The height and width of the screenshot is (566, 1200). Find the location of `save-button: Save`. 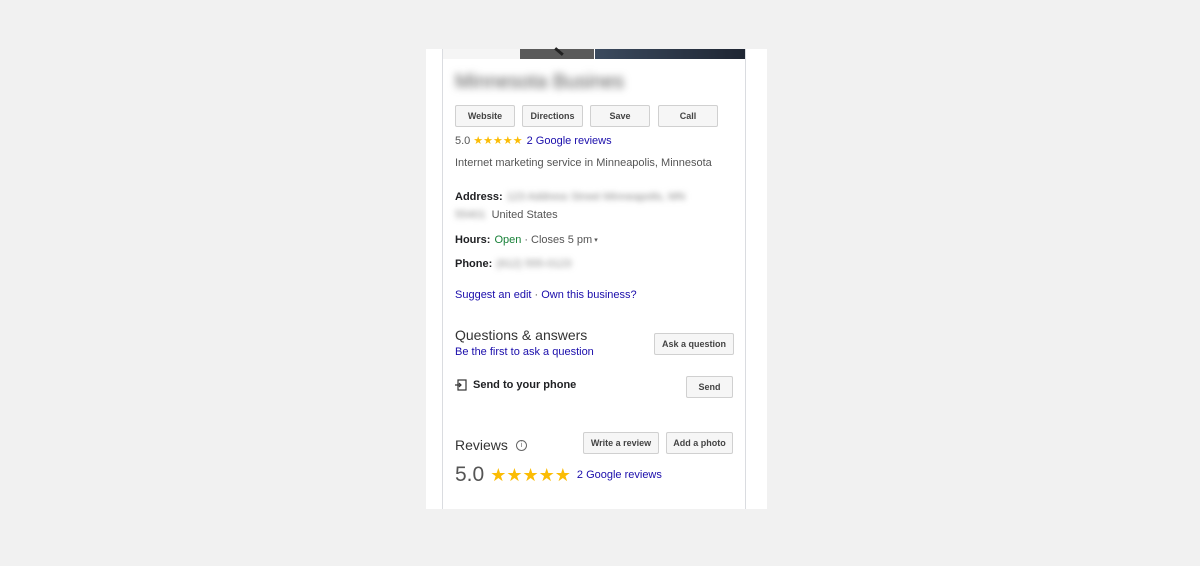

save-button: Save is located at coordinates (620, 116).